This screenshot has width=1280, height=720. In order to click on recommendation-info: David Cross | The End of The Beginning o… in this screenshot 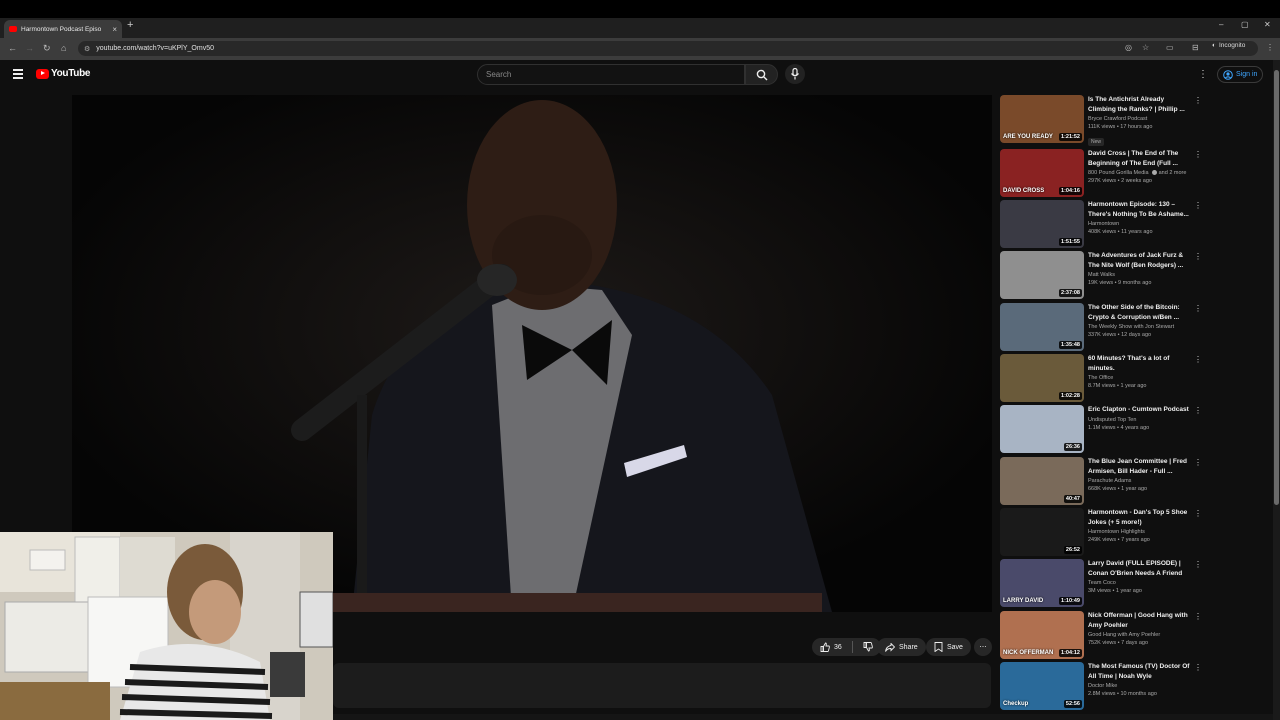, I will do `click(1140, 166)`.